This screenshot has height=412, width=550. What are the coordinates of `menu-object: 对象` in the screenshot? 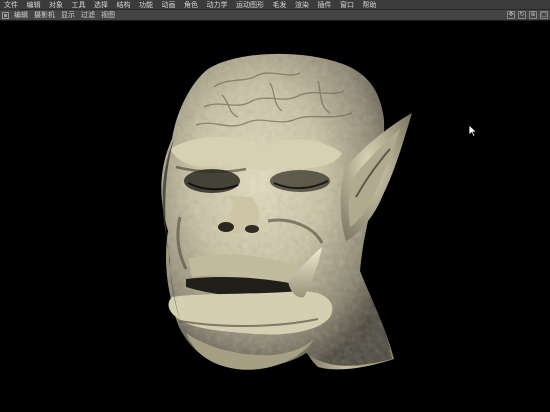 It's located at (56, 5).